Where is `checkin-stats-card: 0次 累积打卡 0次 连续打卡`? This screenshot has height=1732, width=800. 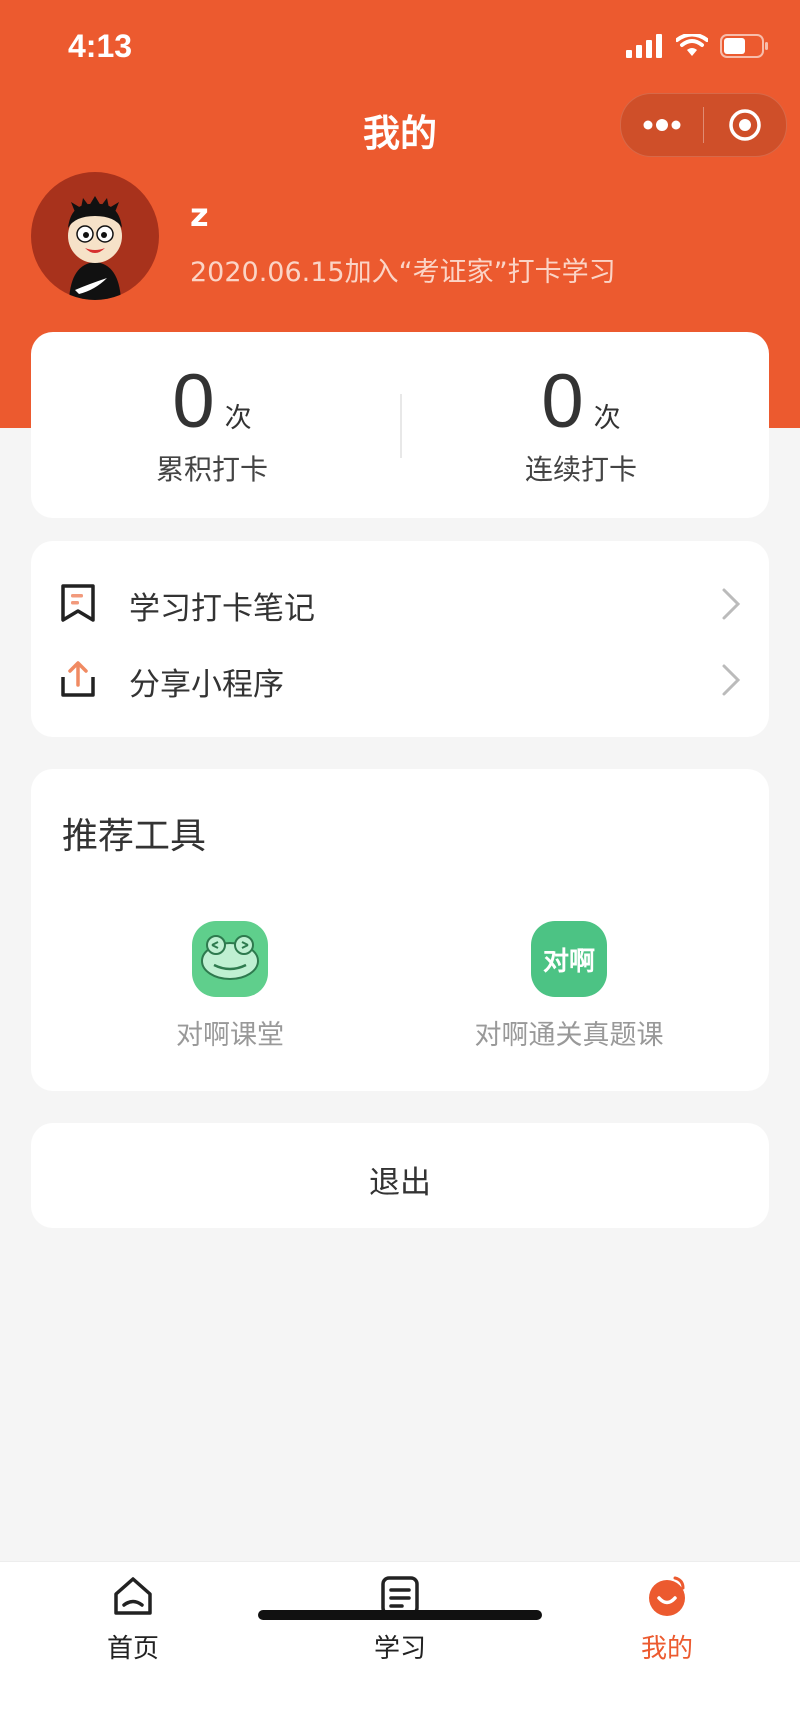 checkin-stats-card: 0次 累积打卡 0次 连续打卡 is located at coordinates (400, 425).